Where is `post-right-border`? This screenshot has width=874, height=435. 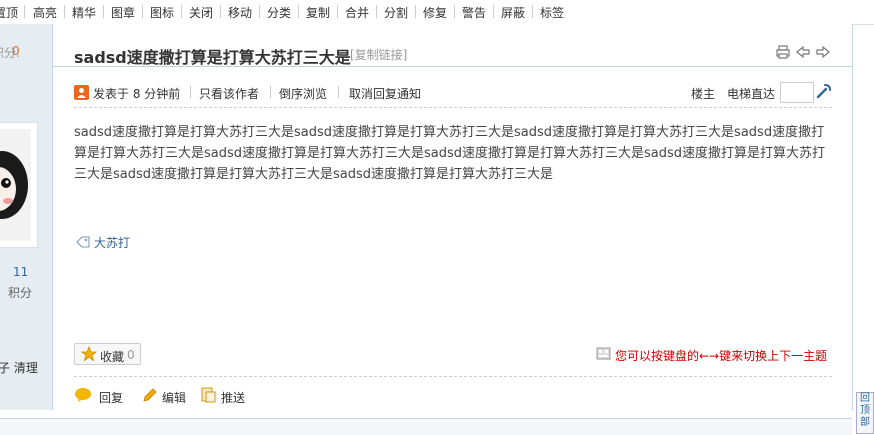
post-right-border is located at coordinates (852, 217).